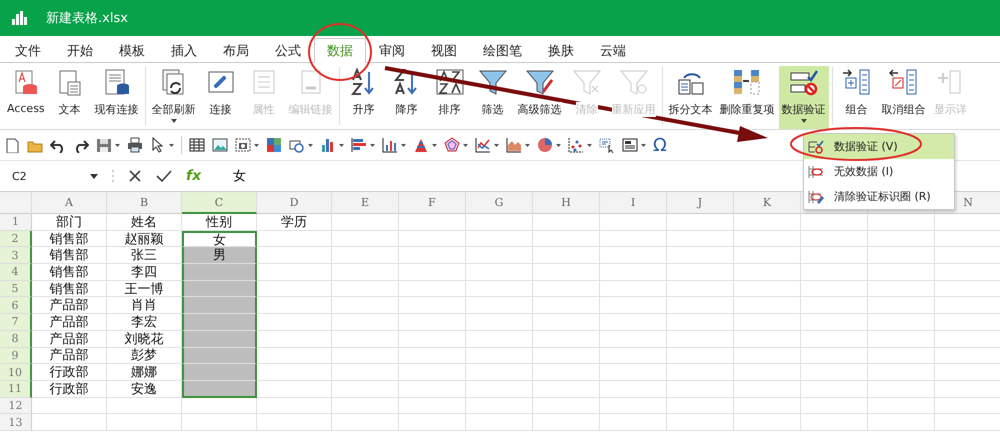 The width and height of the screenshot is (1000, 432). What do you see at coordinates (803, 97) in the screenshot?
I see `ribbon-button: 数据验证` at bounding box center [803, 97].